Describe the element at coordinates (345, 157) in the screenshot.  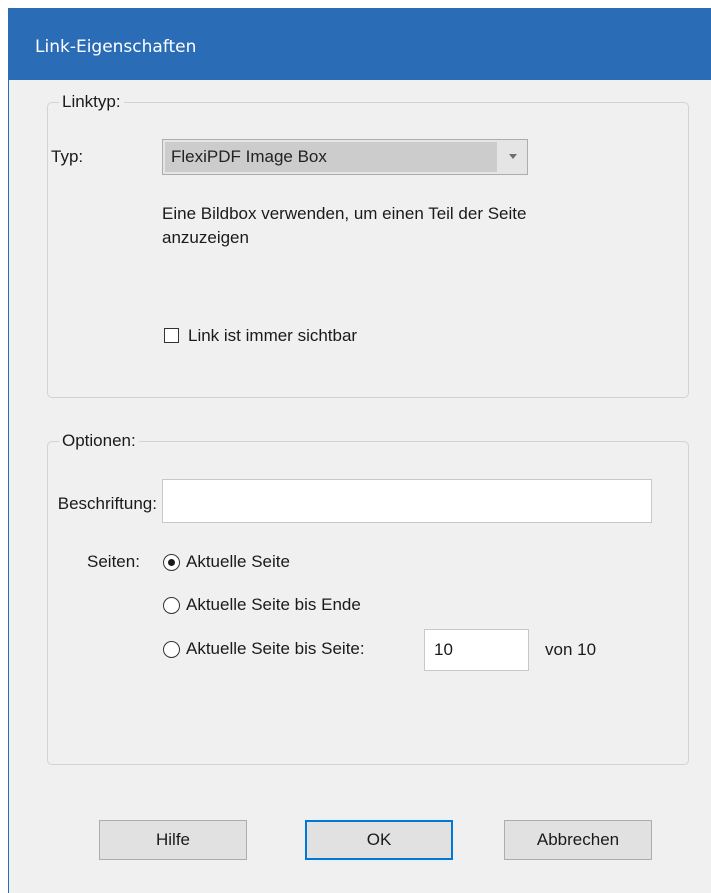
I see `type-dropdown: FlexiPDF Image Box` at that location.